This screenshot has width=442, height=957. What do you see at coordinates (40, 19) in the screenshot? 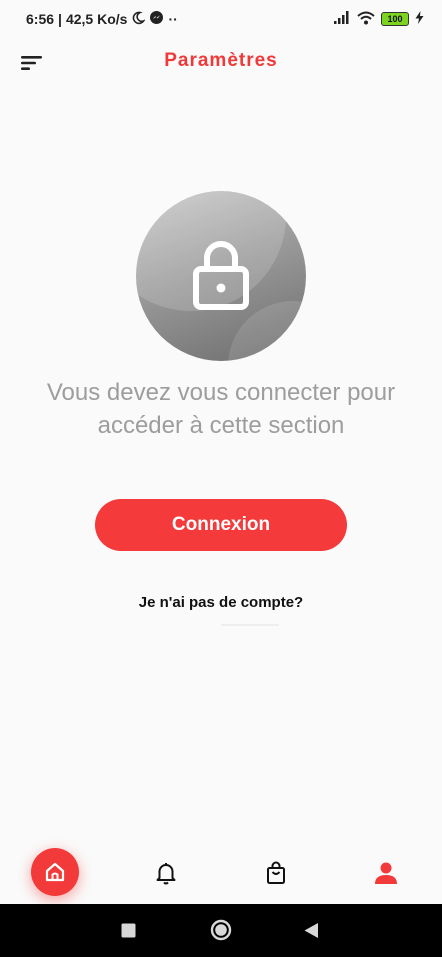
I see `status-time: 6:56` at bounding box center [40, 19].